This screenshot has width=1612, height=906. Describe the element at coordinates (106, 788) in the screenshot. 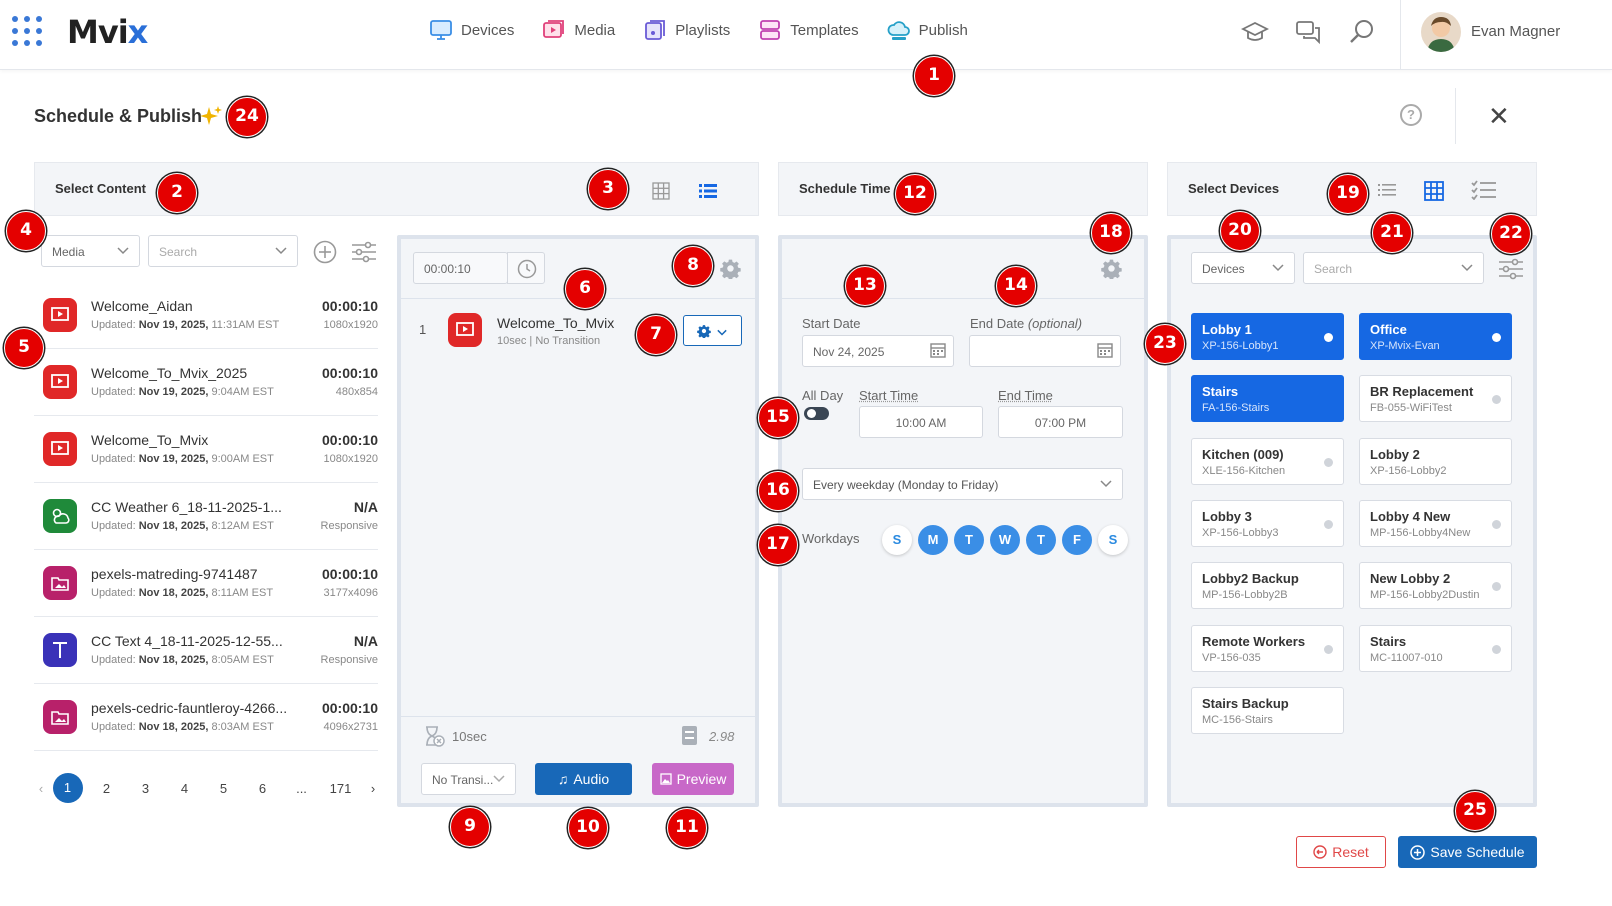

I see `page-2: 2` at that location.